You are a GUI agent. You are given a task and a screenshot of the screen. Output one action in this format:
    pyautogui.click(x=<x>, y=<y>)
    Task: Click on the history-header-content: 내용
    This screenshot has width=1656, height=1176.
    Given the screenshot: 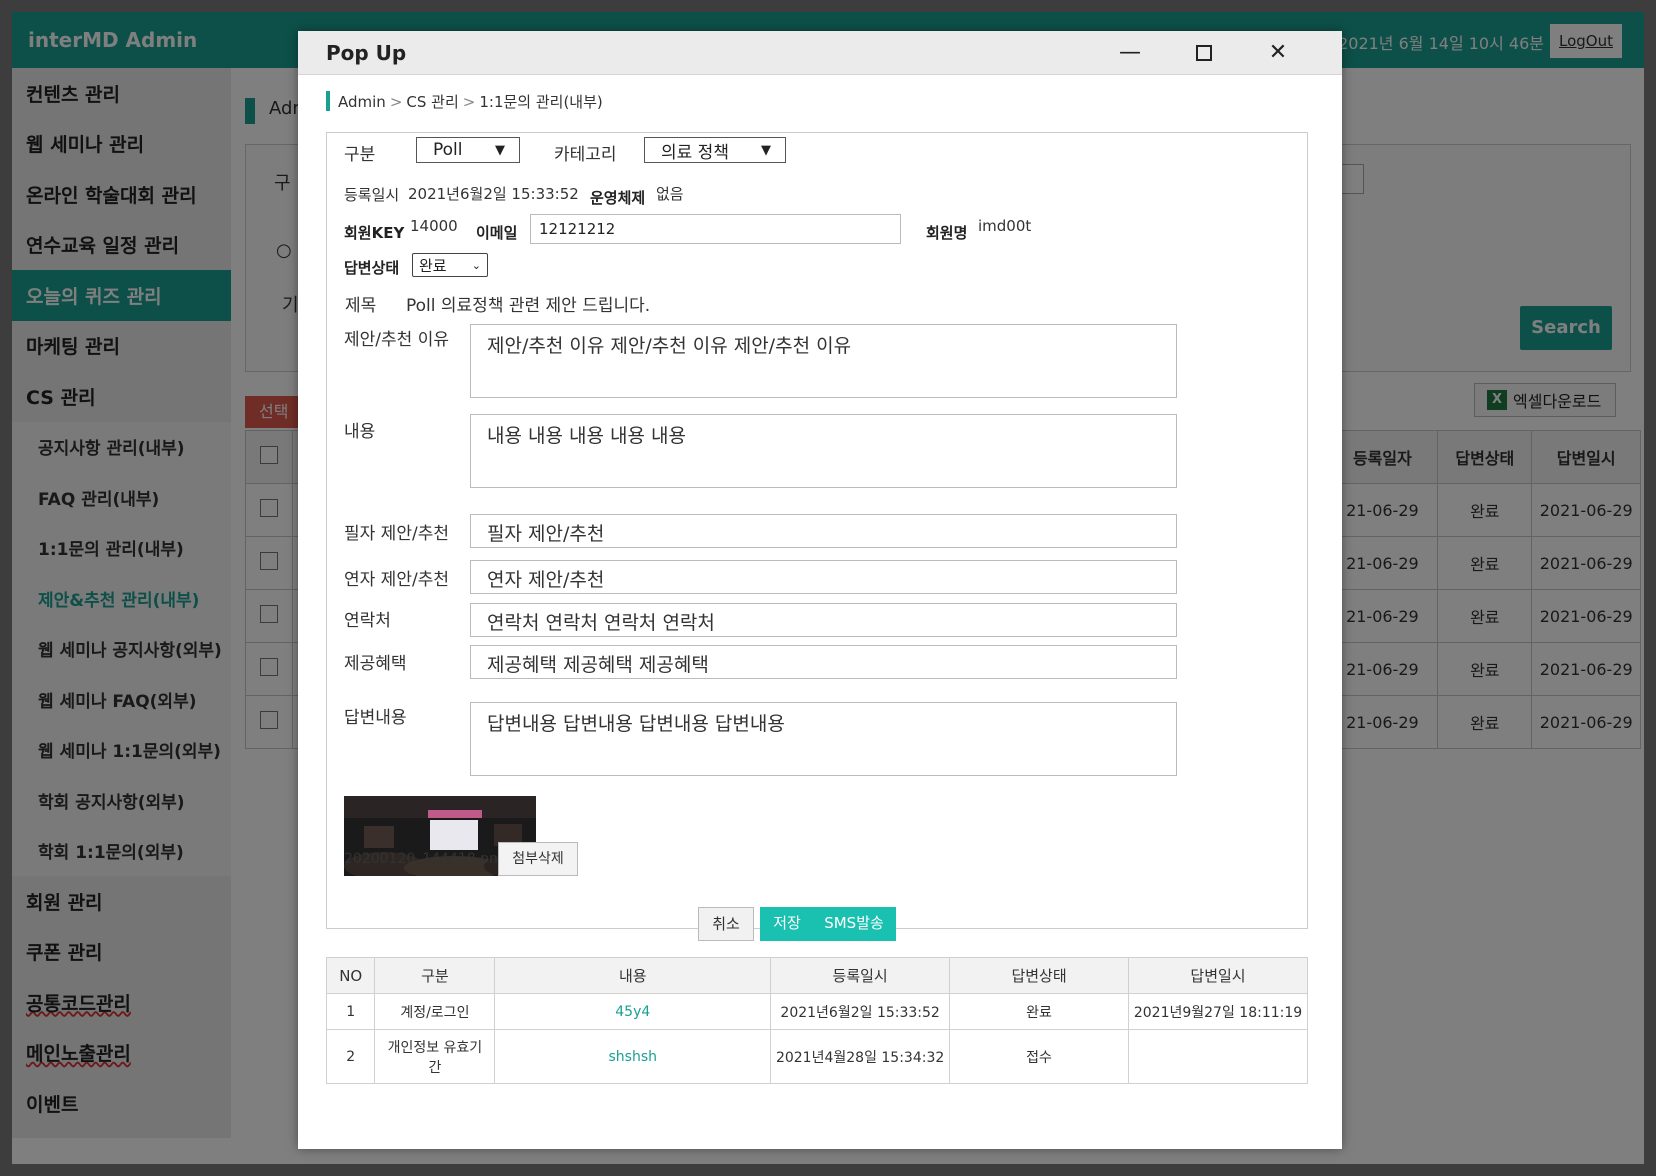 What is the action you would take?
    pyautogui.click(x=633, y=975)
    